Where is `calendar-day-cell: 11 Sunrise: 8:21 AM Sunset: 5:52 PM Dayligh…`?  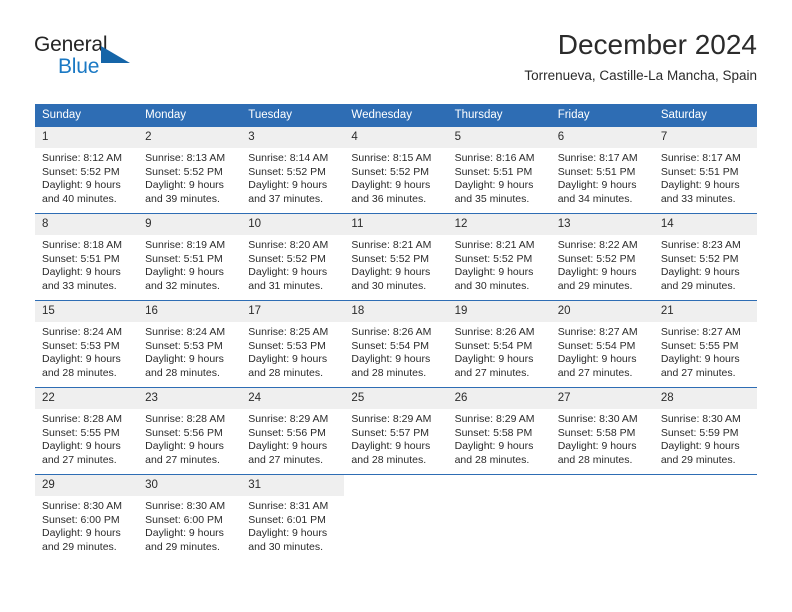 calendar-day-cell: 11 Sunrise: 8:21 AM Sunset: 5:52 PM Dayligh… is located at coordinates (396, 257).